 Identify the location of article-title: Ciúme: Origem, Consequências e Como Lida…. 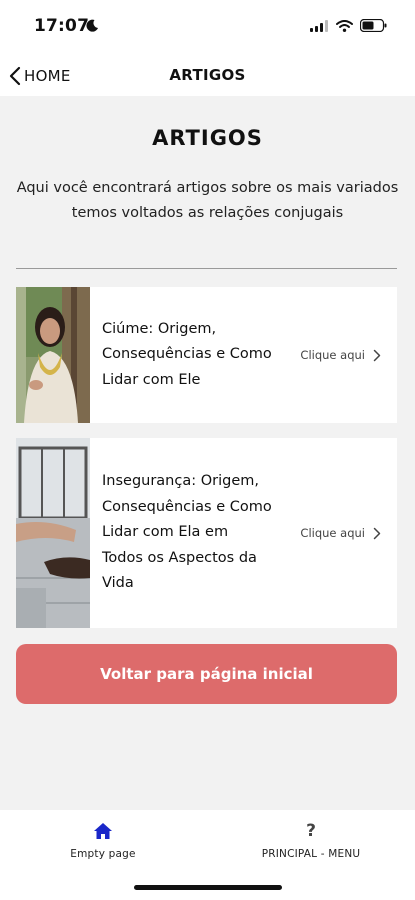
(187, 354).